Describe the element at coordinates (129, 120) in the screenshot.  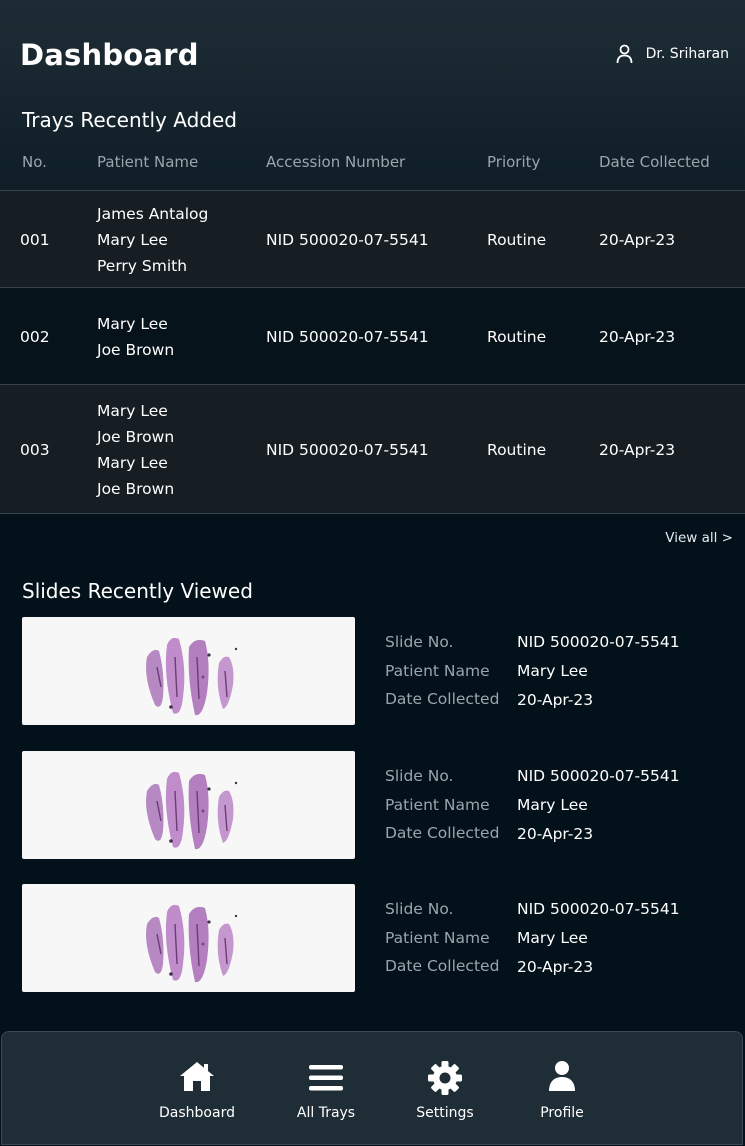
I see `trays-section-title: Trays Recently Added` at that location.